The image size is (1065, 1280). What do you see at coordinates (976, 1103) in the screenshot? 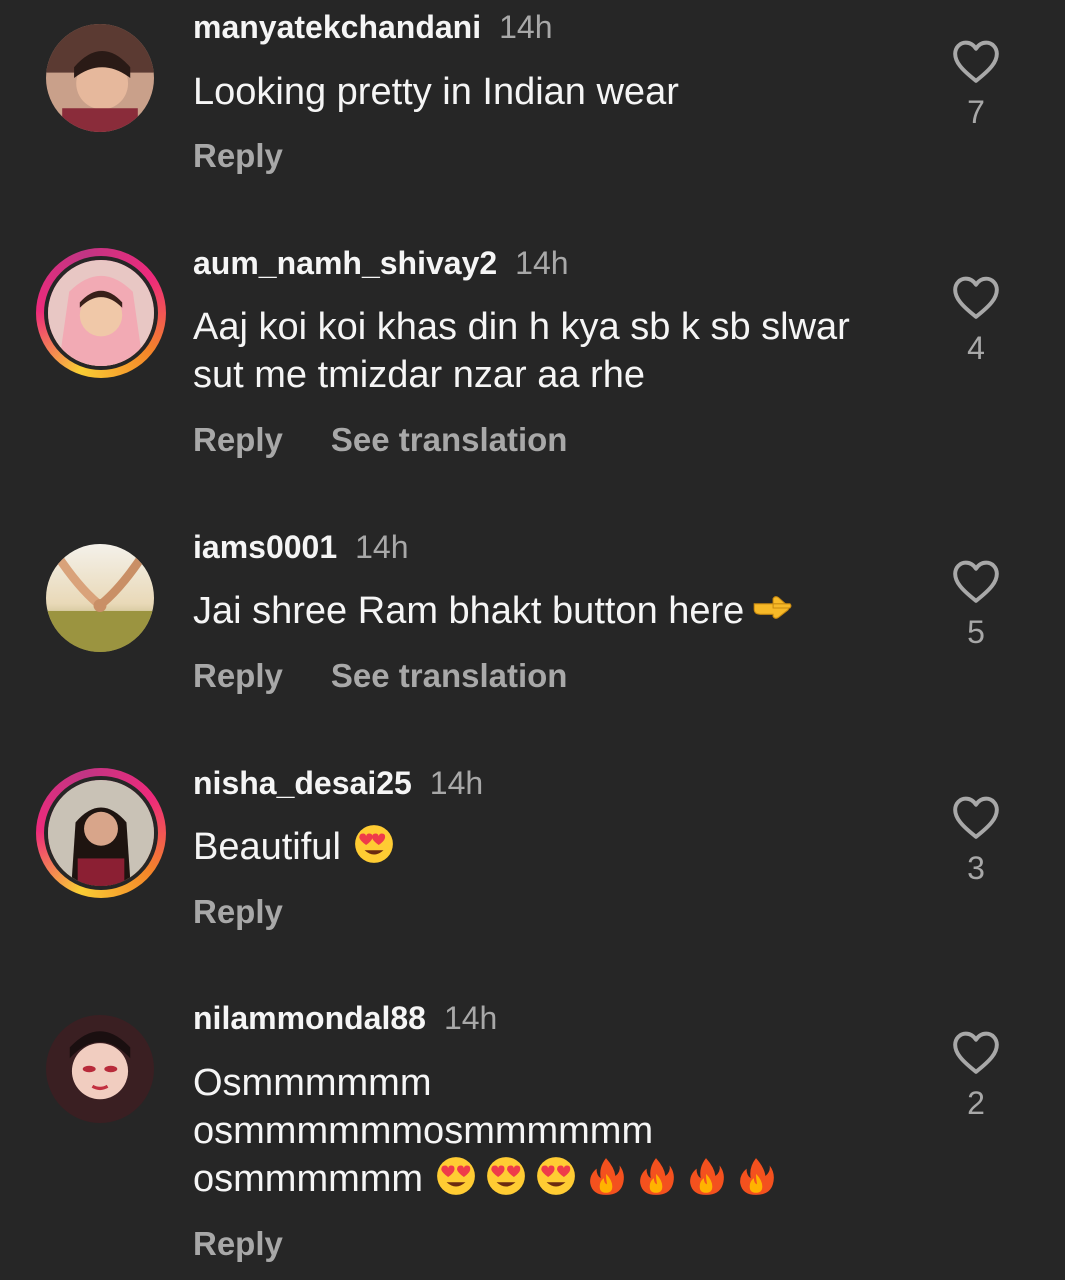
I see `like-count: 2` at bounding box center [976, 1103].